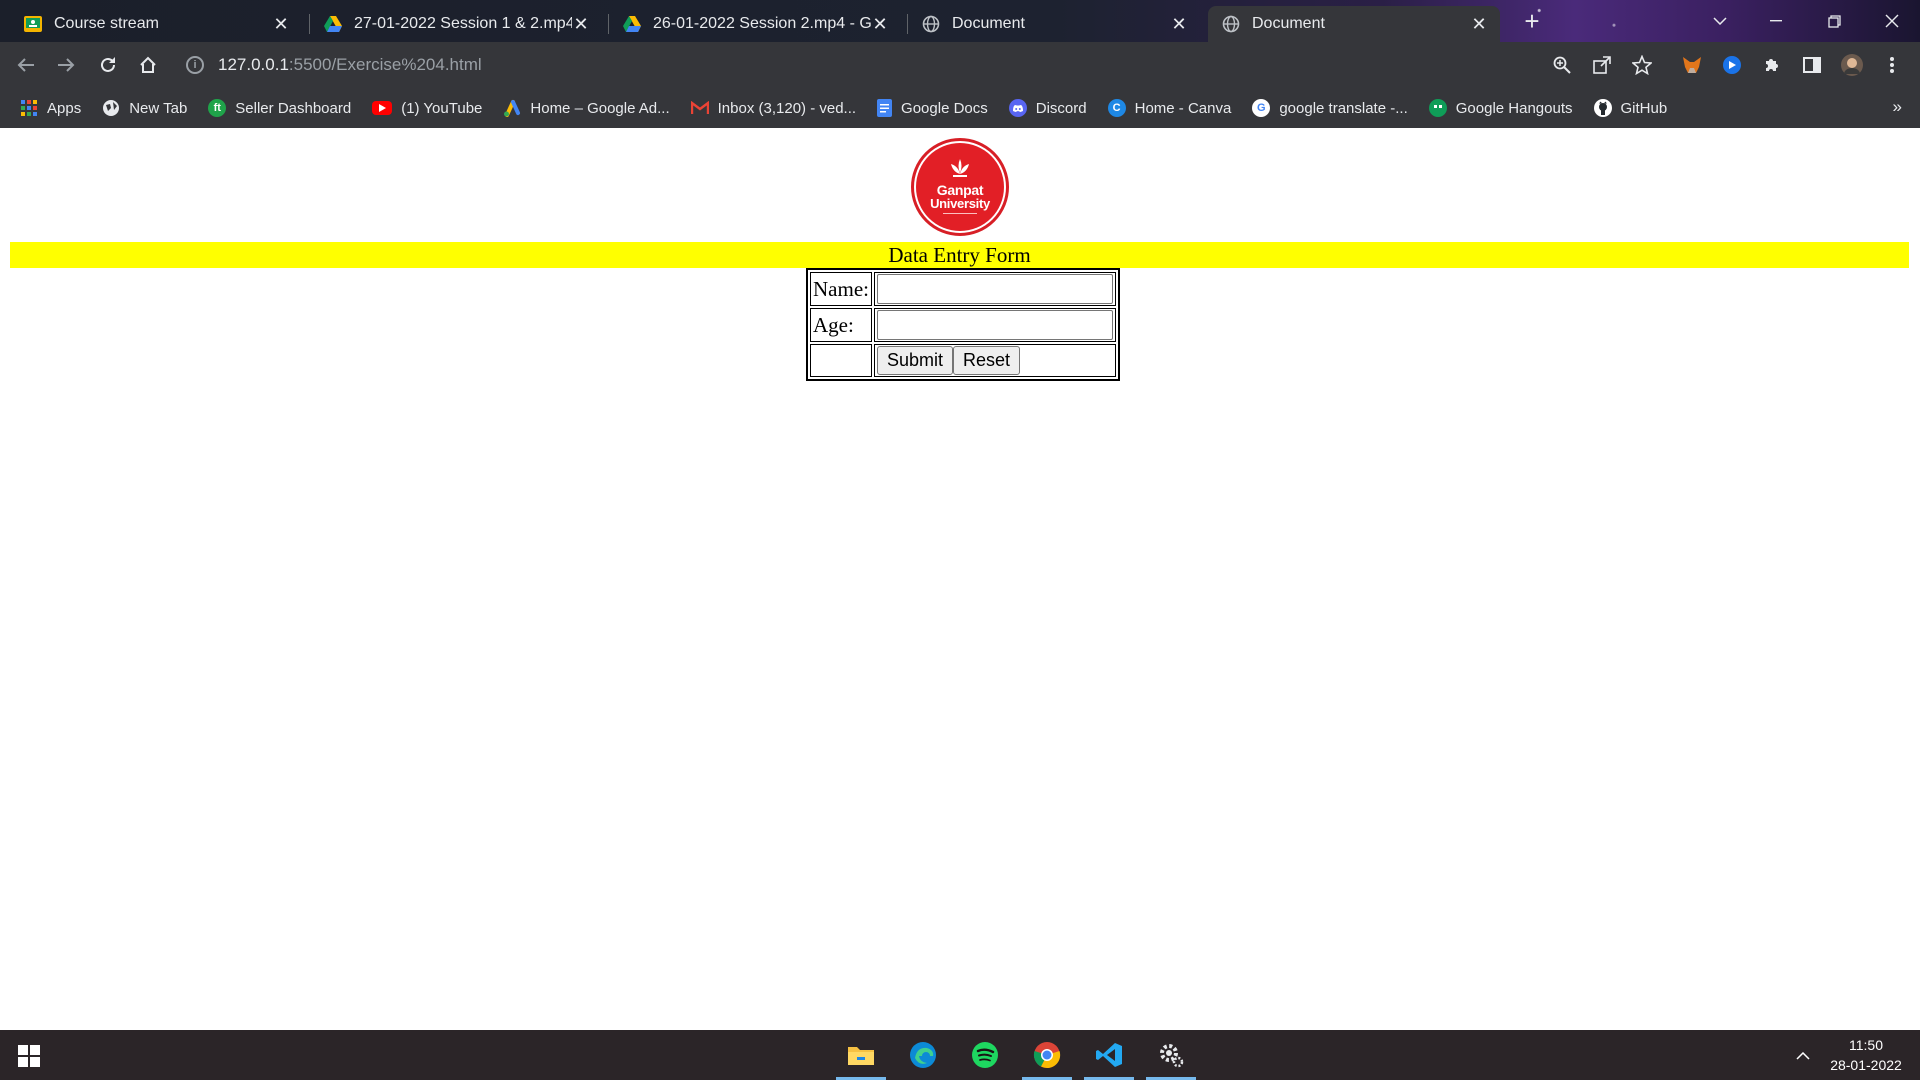  I want to click on bookmark-discord: Discord, so click(1047, 108).